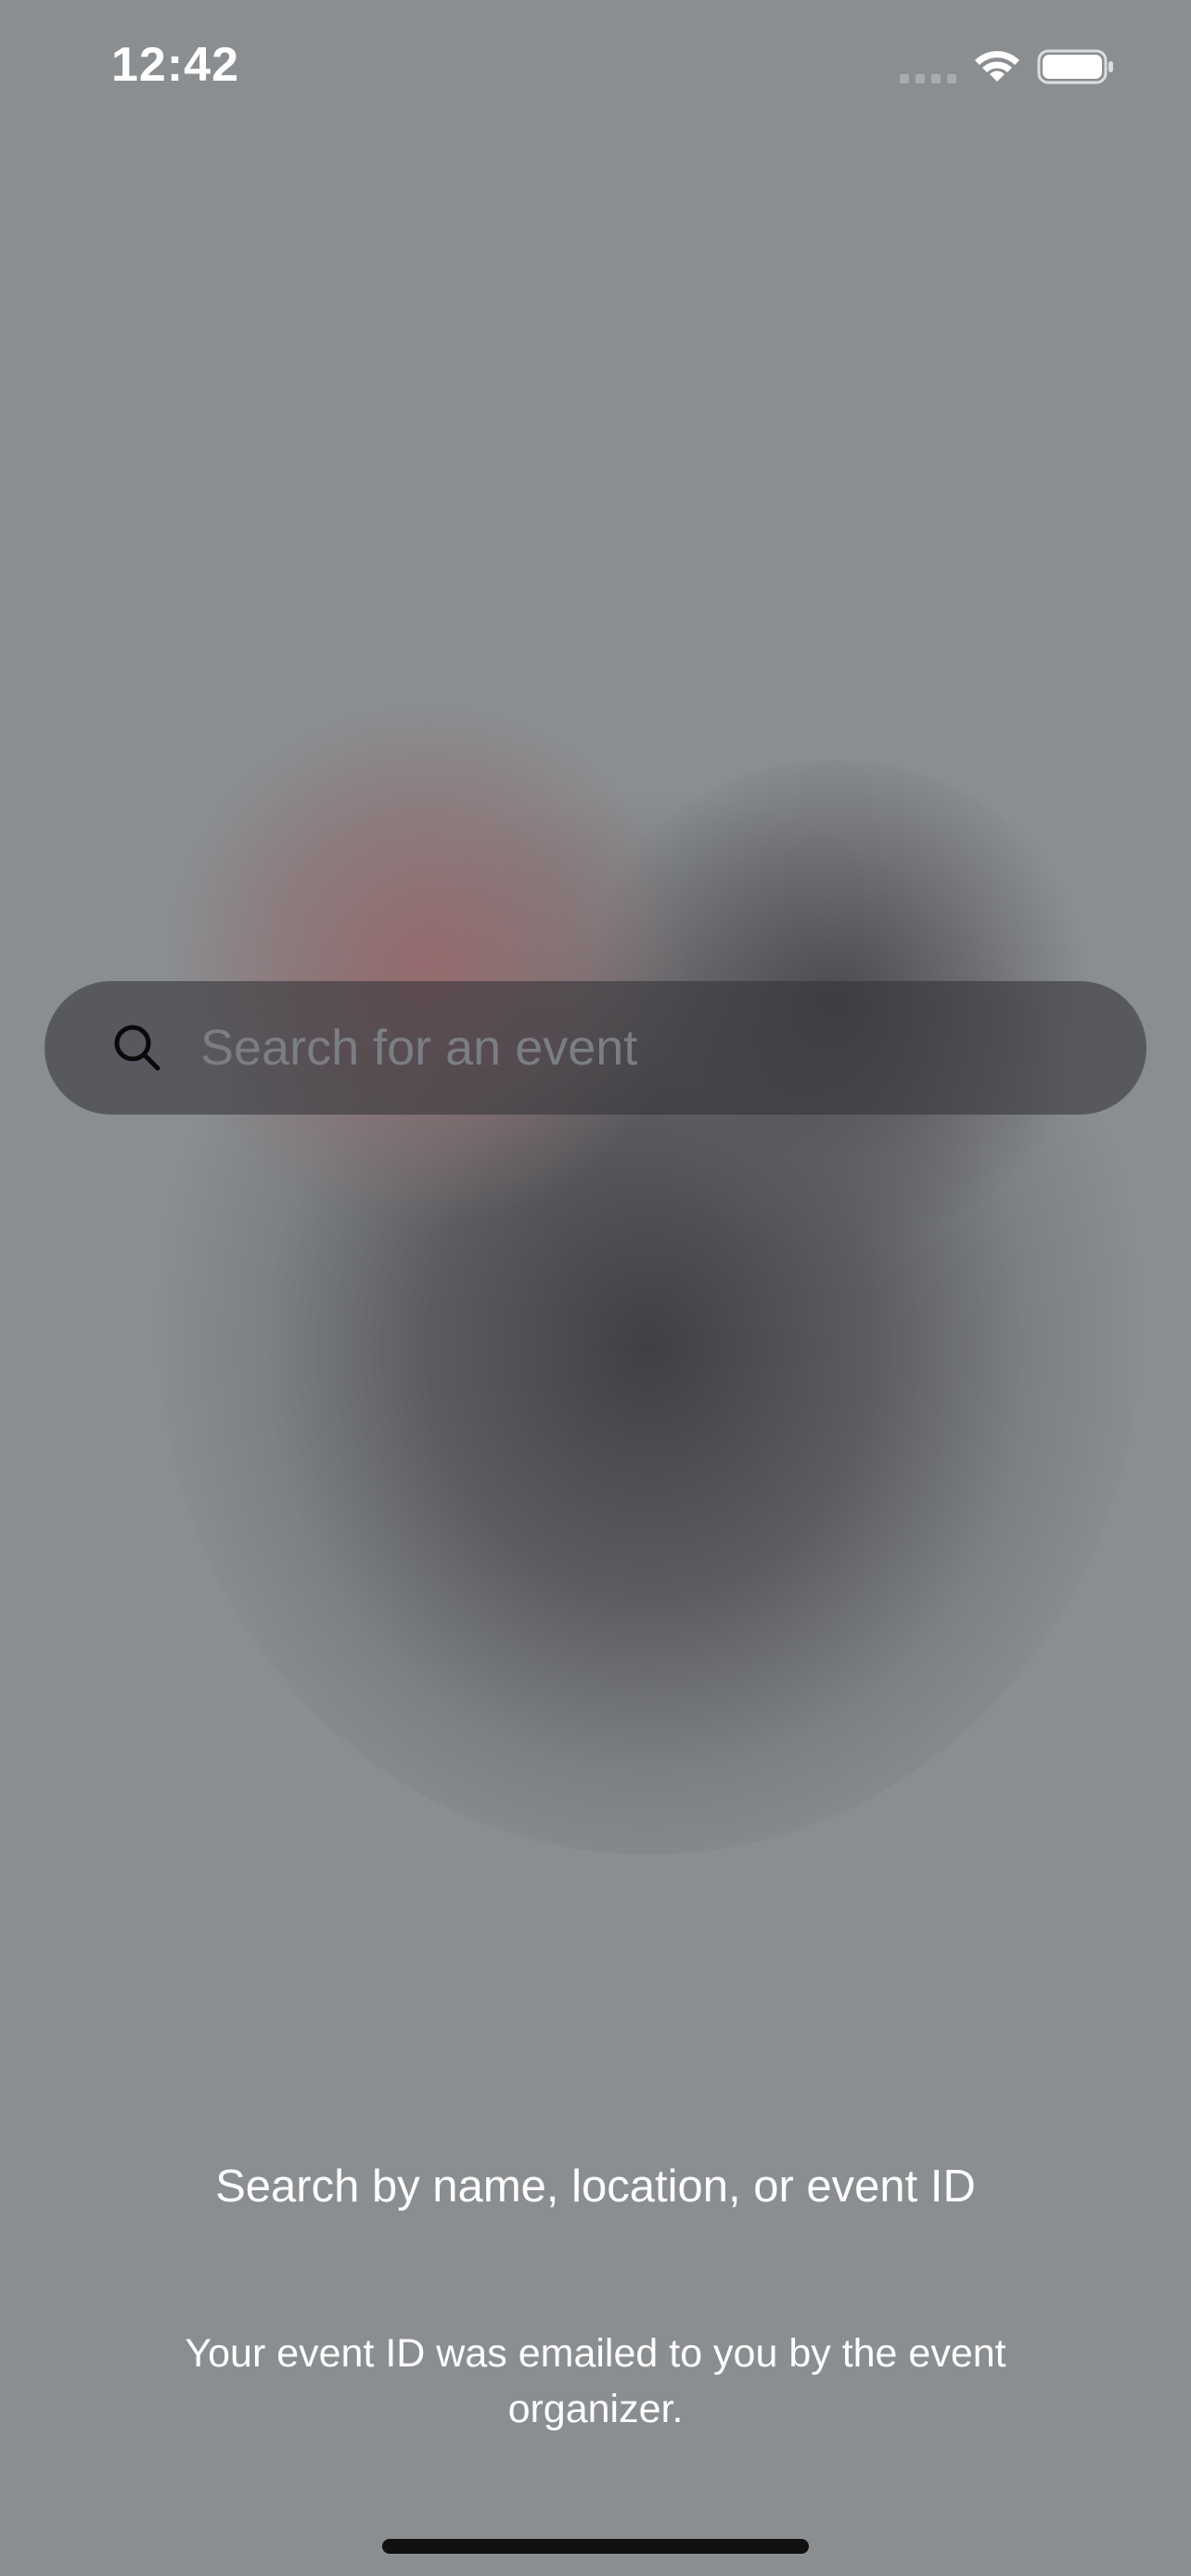 The image size is (1191, 2576). Describe the element at coordinates (175, 65) in the screenshot. I see `status-time: 12:42` at that location.